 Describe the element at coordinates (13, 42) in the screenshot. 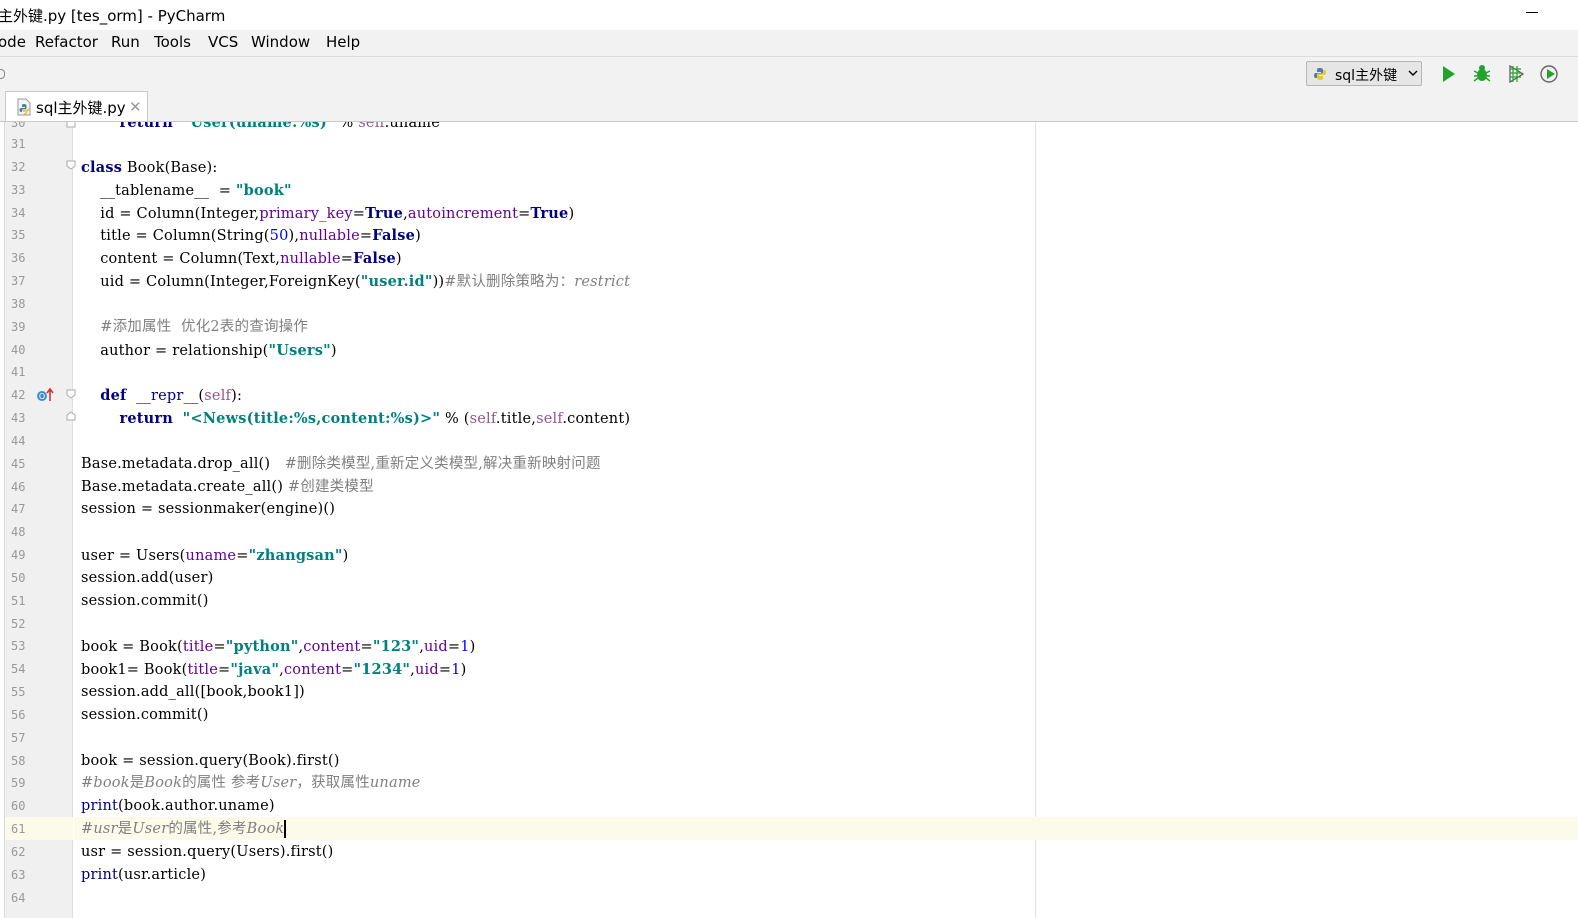

I see `menu-code: ode` at that location.